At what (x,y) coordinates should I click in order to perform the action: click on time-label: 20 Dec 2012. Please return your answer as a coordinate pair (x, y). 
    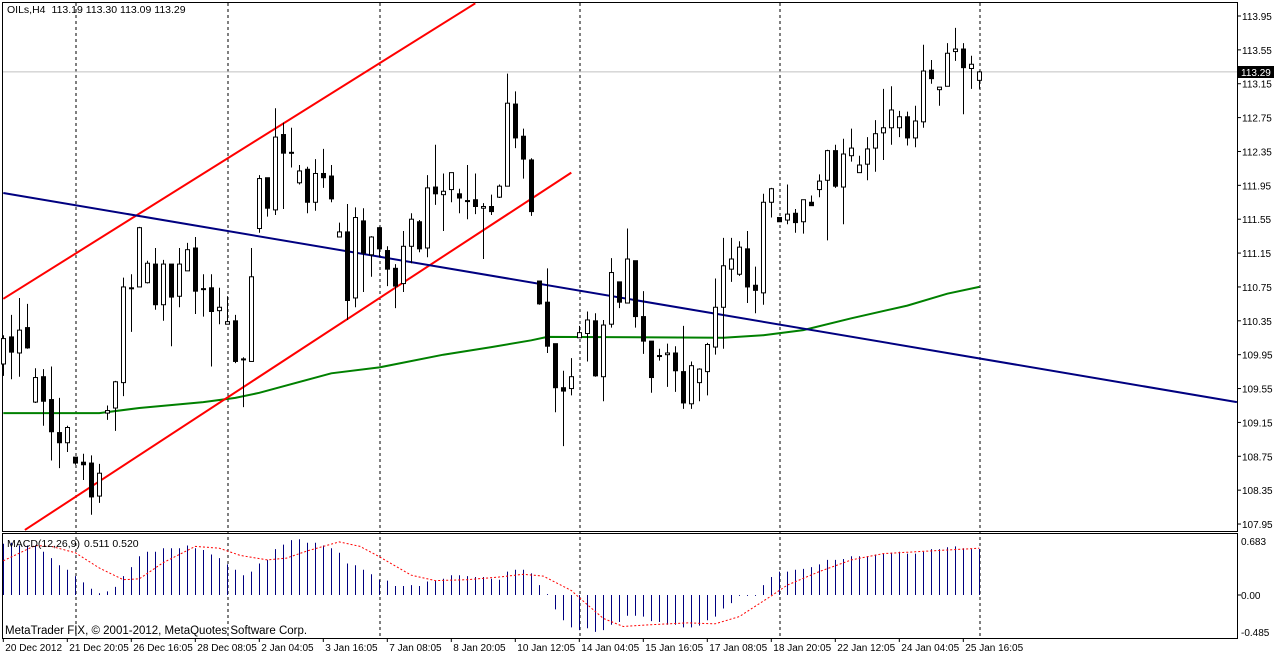
    Looking at the image, I should click on (33, 648).